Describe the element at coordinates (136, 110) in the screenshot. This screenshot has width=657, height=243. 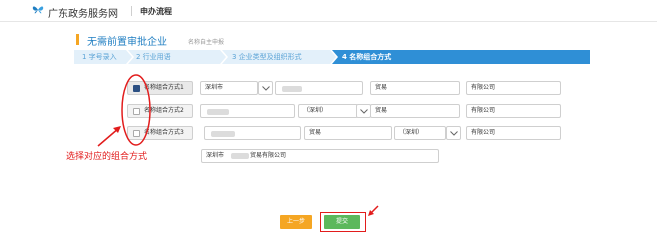
I see `annotation-ellipse` at that location.